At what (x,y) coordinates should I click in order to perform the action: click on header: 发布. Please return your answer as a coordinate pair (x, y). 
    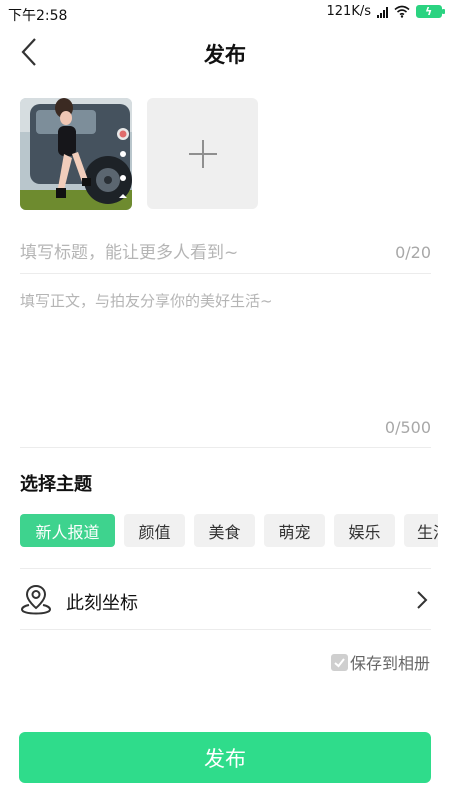
    Looking at the image, I should click on (225, 52).